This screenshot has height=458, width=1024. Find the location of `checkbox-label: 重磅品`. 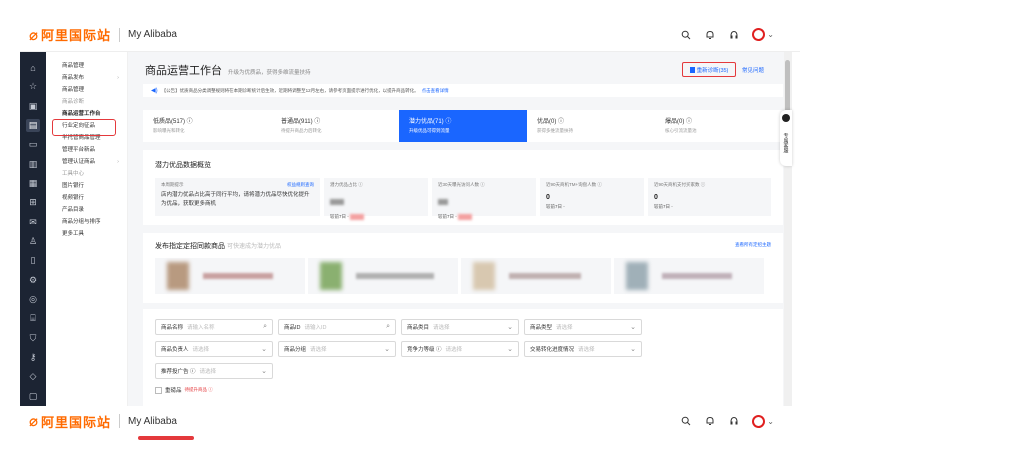

checkbox-label: 重磅品 is located at coordinates (173, 391).